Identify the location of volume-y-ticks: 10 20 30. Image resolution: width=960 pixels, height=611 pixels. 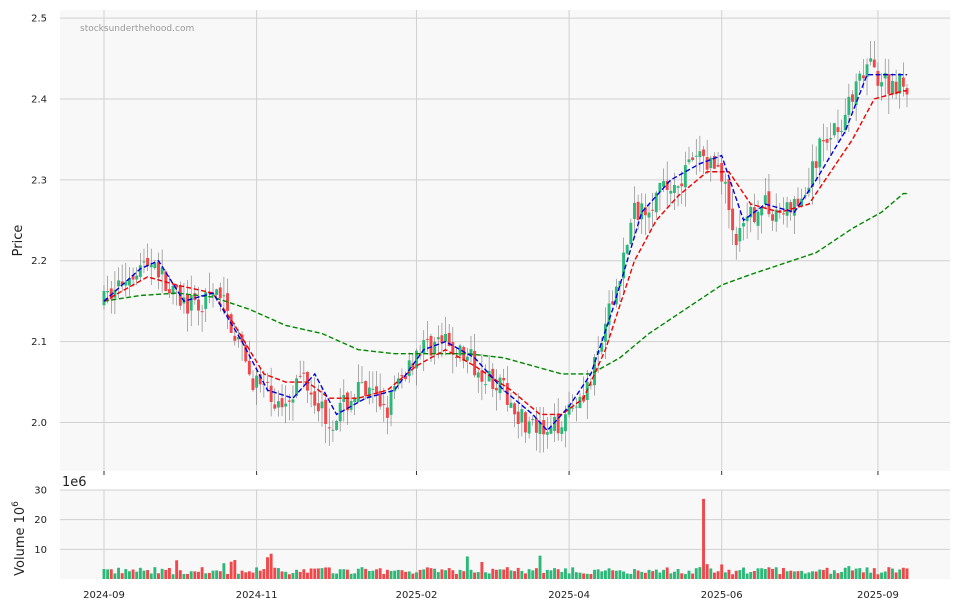
(40, 521).